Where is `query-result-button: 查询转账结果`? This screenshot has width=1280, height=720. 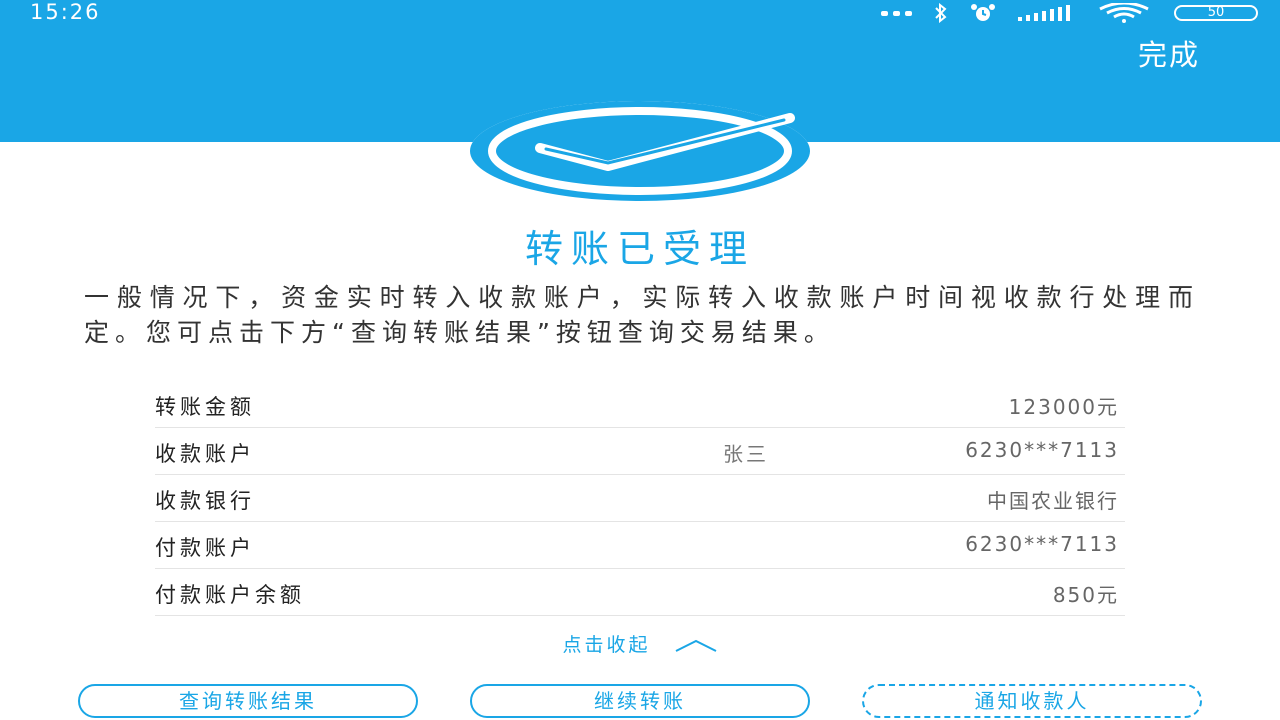 query-result-button: 查询转账结果 is located at coordinates (248, 701).